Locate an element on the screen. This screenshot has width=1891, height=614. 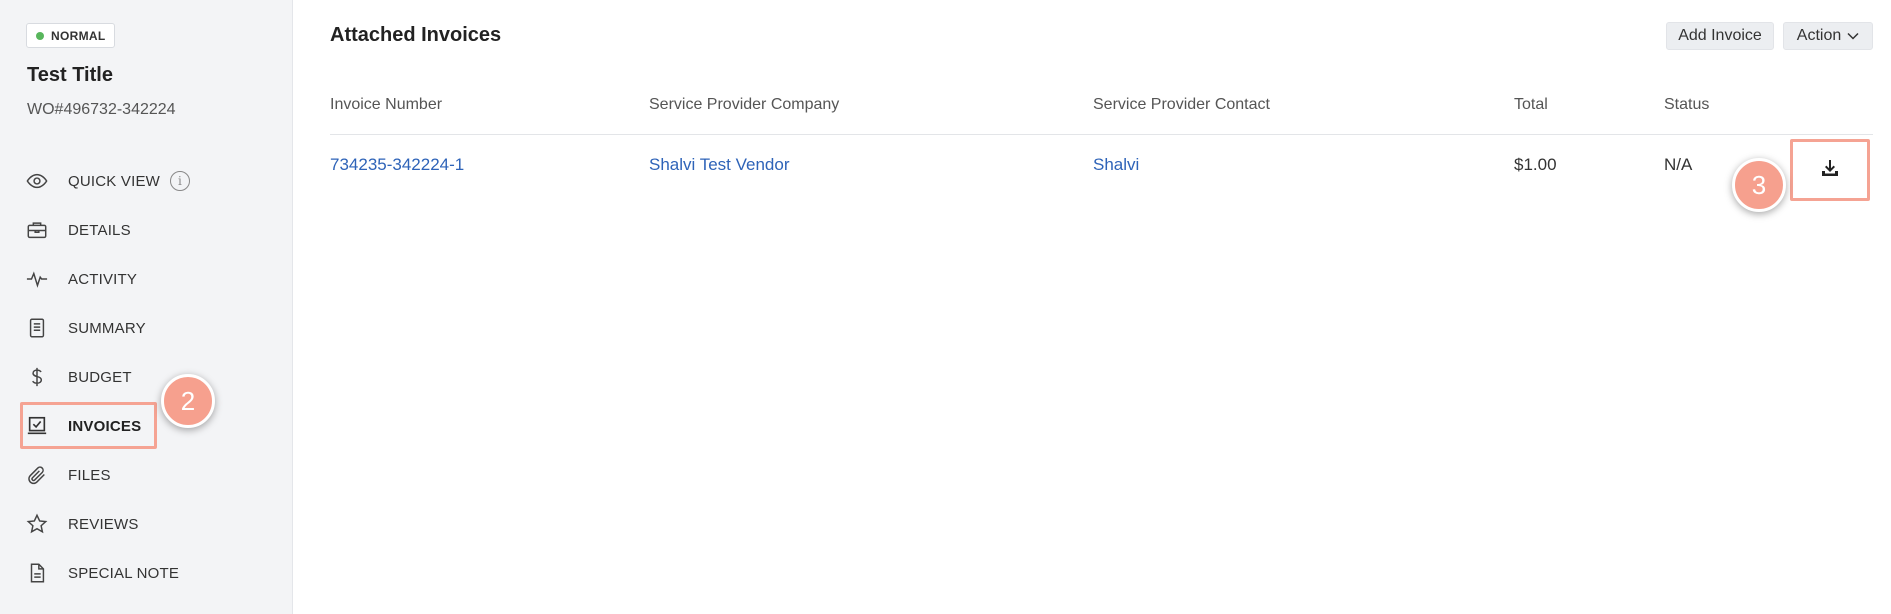
sidebar-item-special-note: SPECIAL NOTE is located at coordinates (101, 573).